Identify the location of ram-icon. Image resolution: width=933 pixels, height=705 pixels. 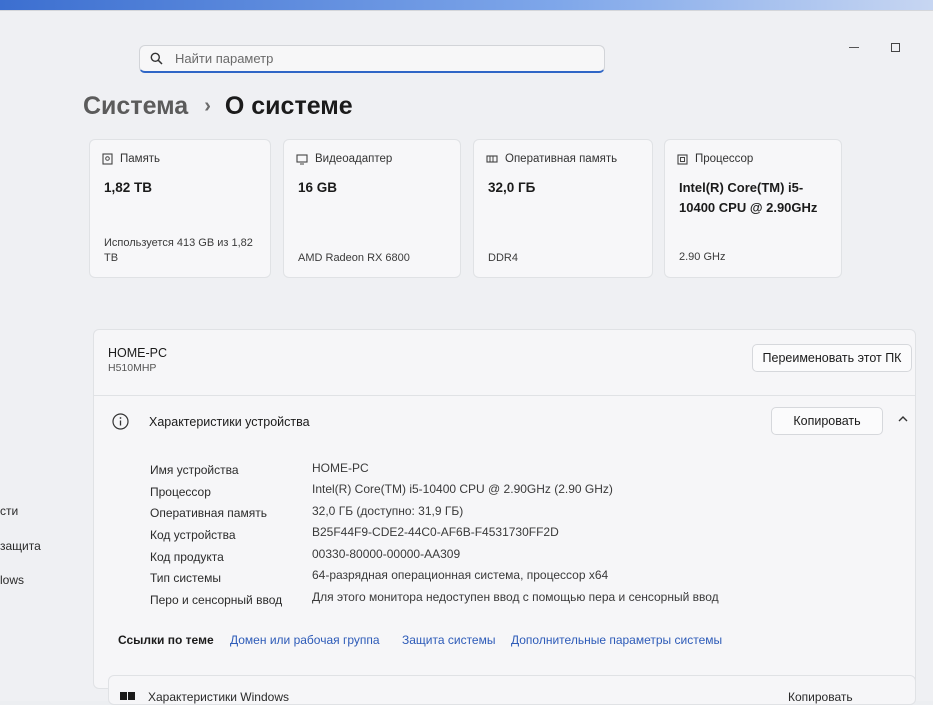
(492, 159).